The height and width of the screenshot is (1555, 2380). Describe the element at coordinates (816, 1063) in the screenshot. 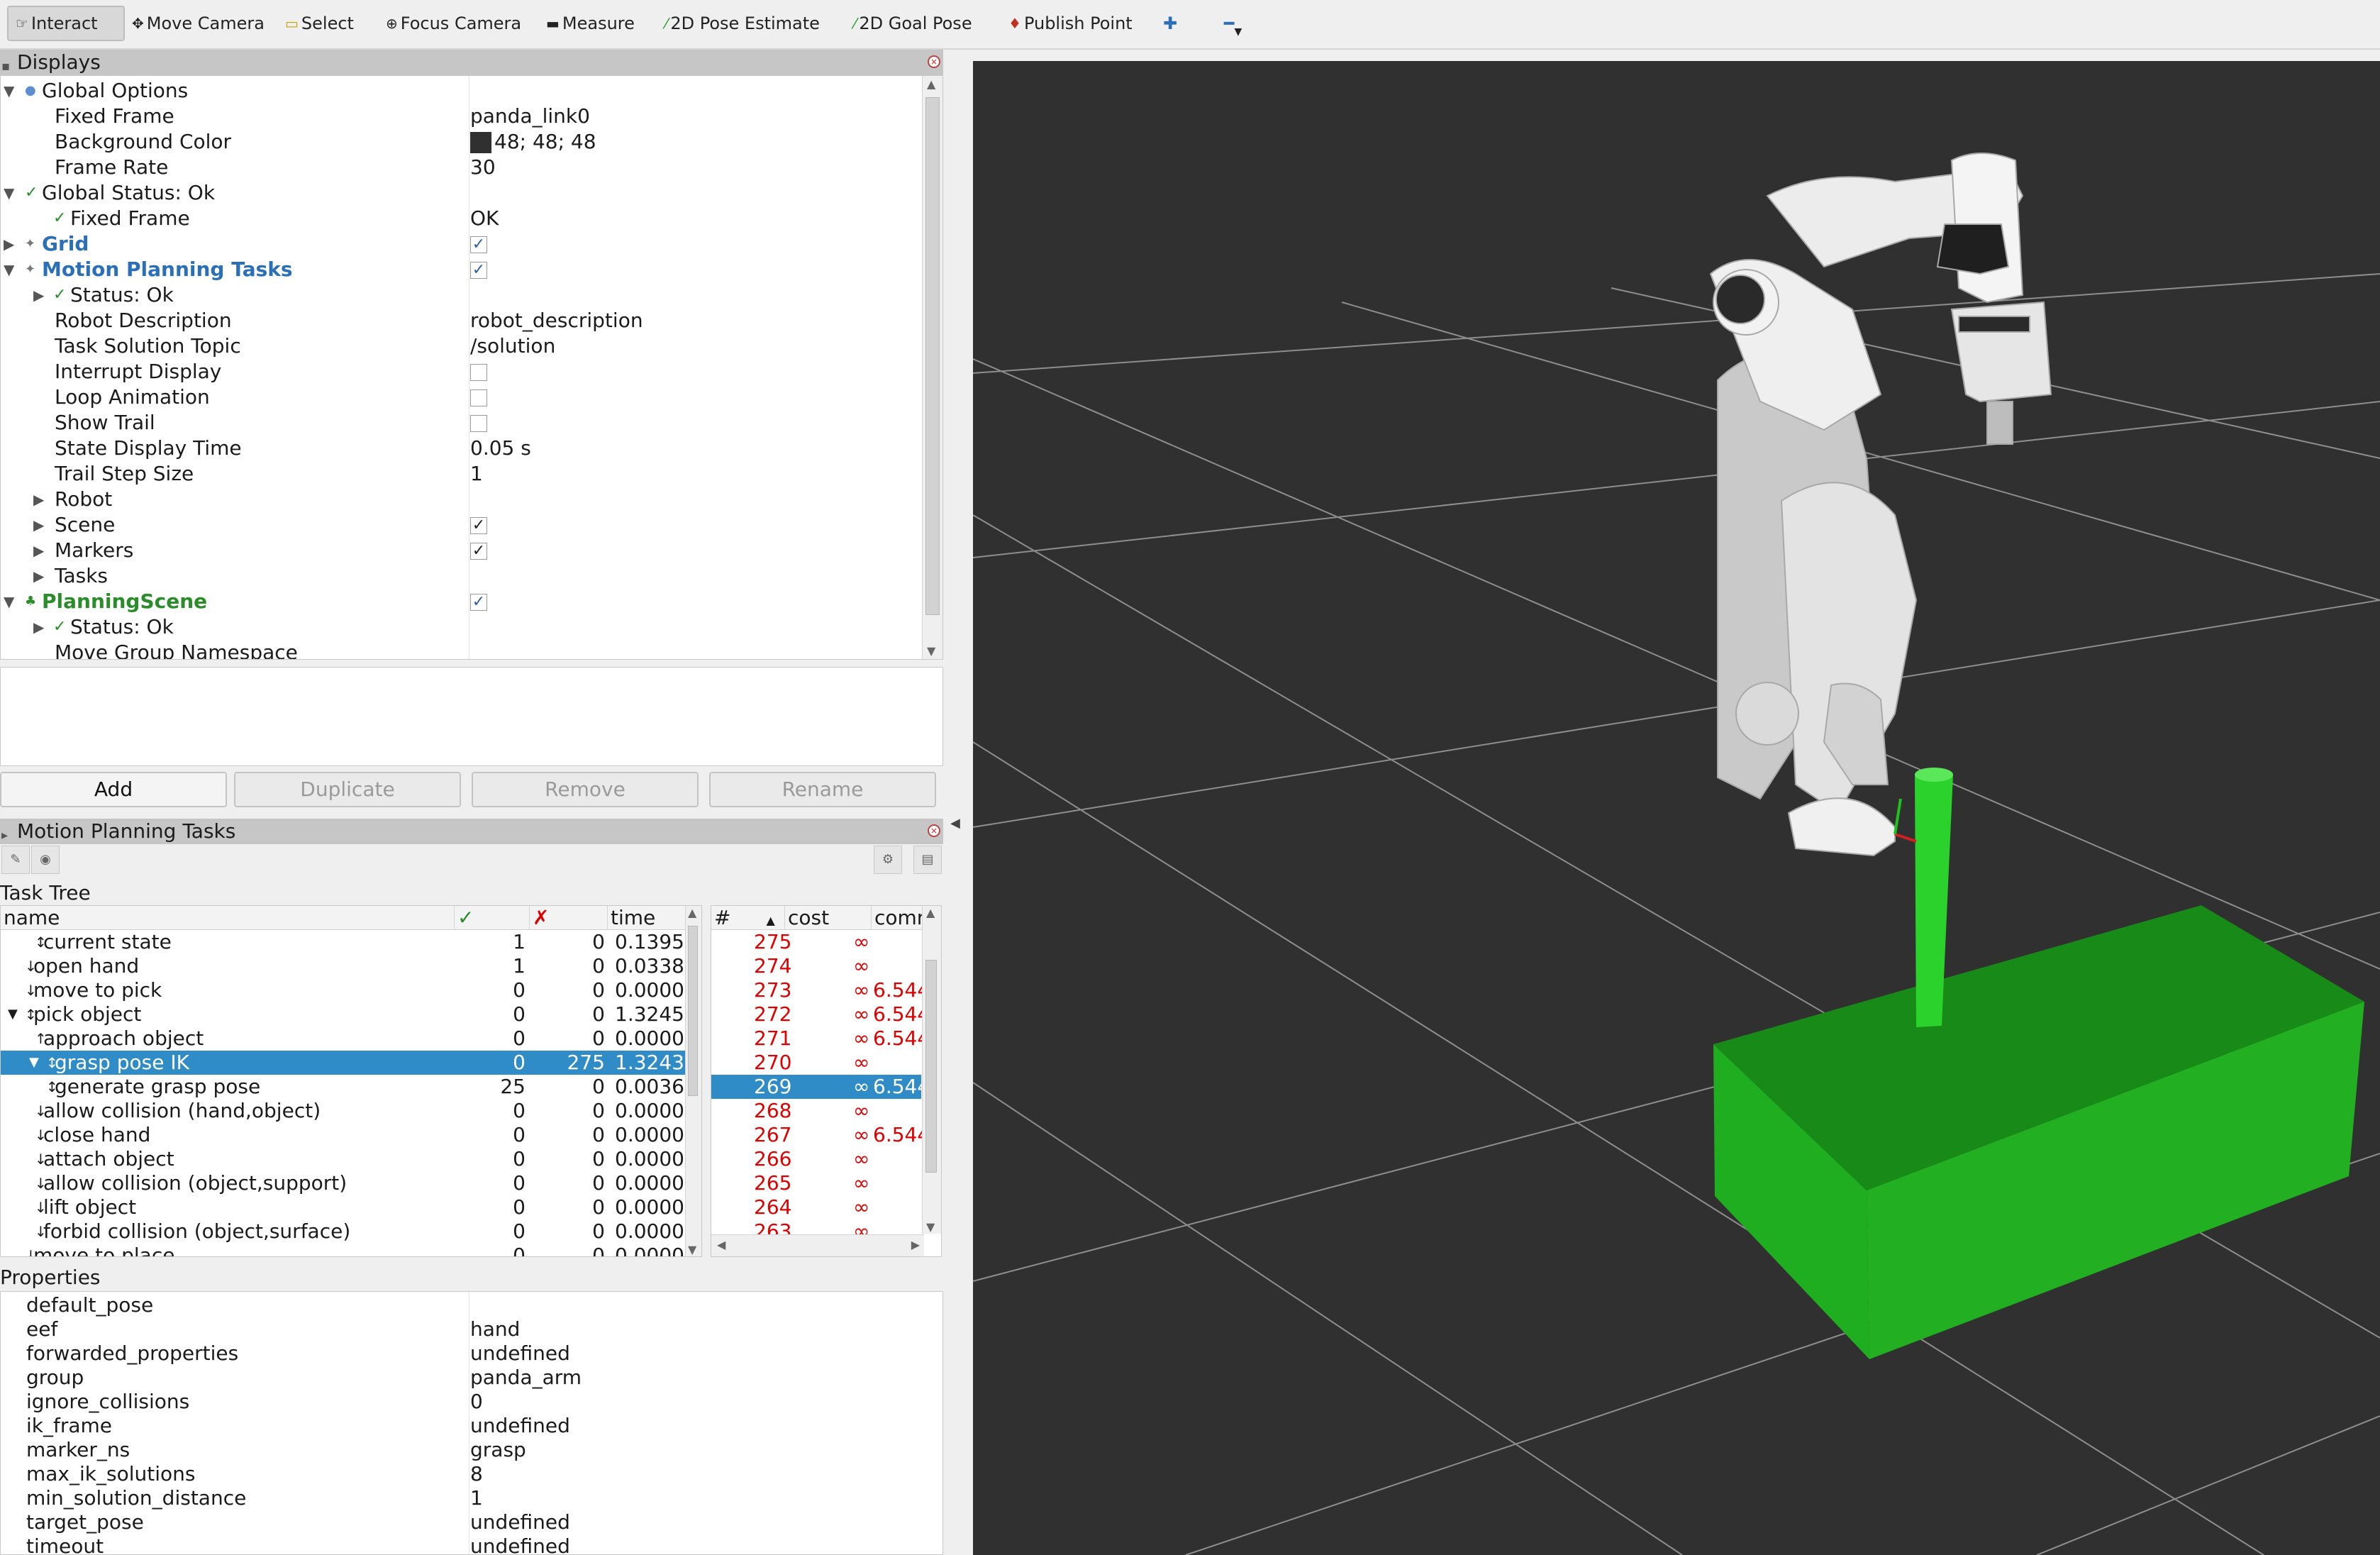

I see `solution-row: 270 ∞` at that location.